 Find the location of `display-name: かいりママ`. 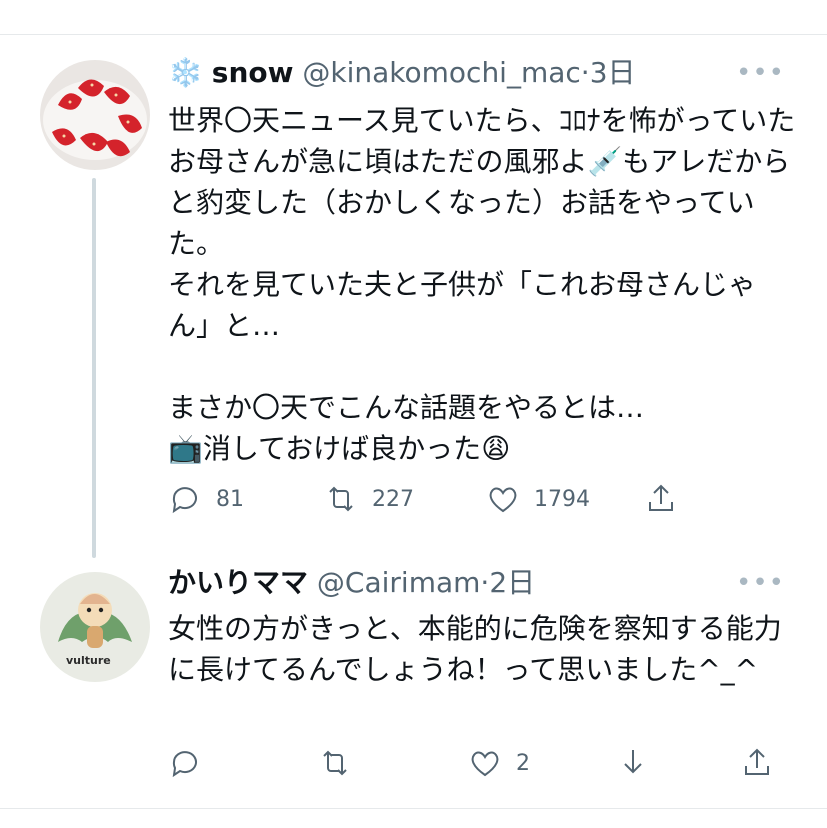

display-name: かいりママ is located at coordinates (238, 582).